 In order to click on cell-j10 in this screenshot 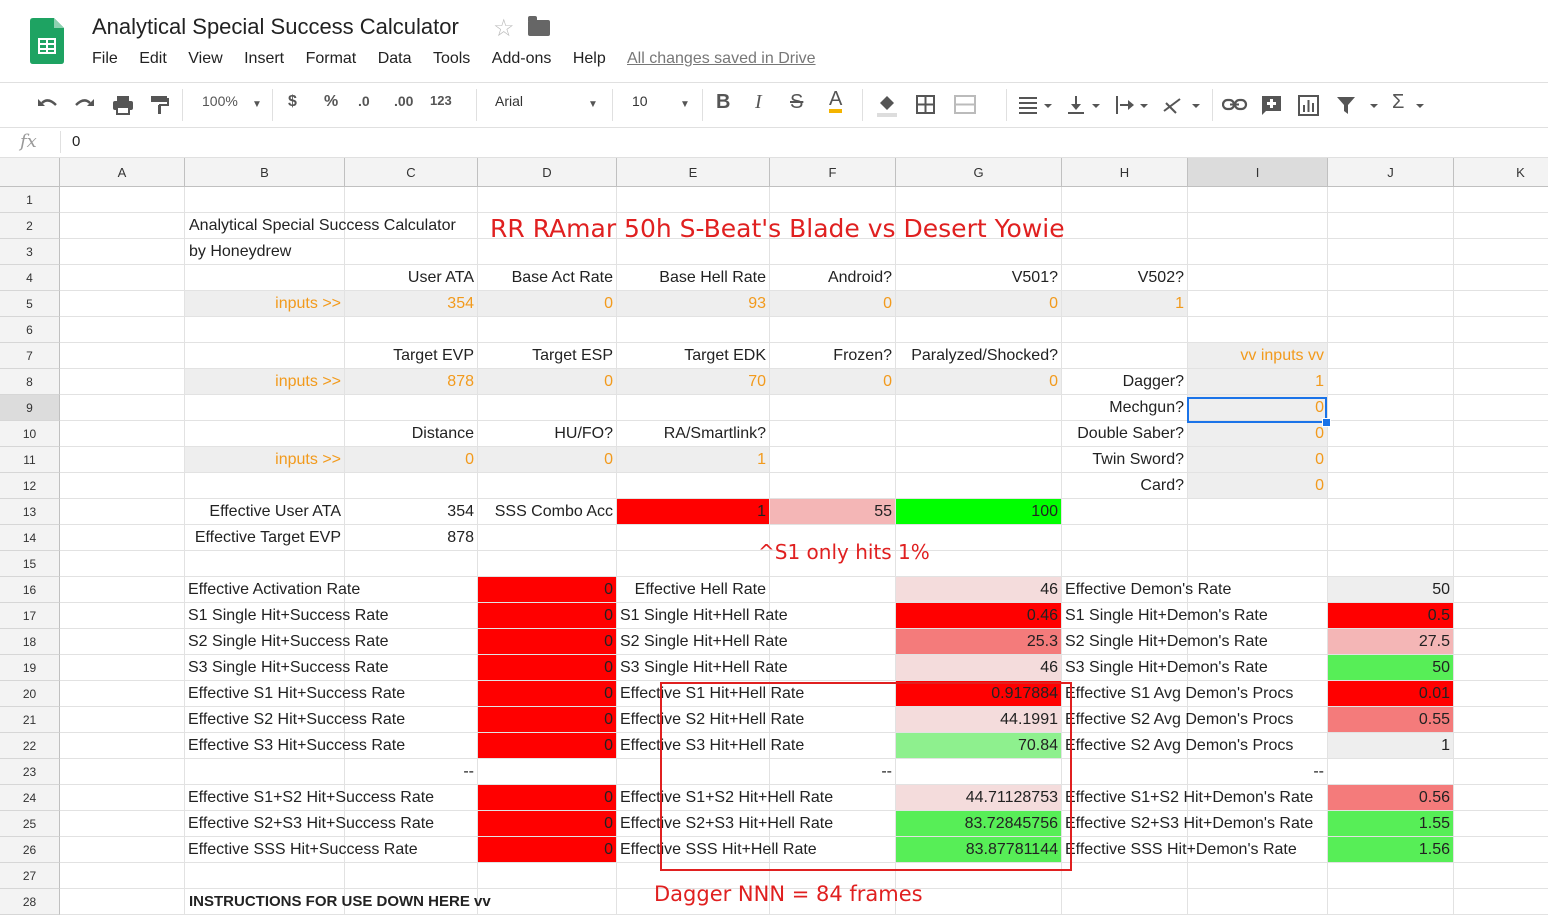, I will do `click(1391, 434)`.